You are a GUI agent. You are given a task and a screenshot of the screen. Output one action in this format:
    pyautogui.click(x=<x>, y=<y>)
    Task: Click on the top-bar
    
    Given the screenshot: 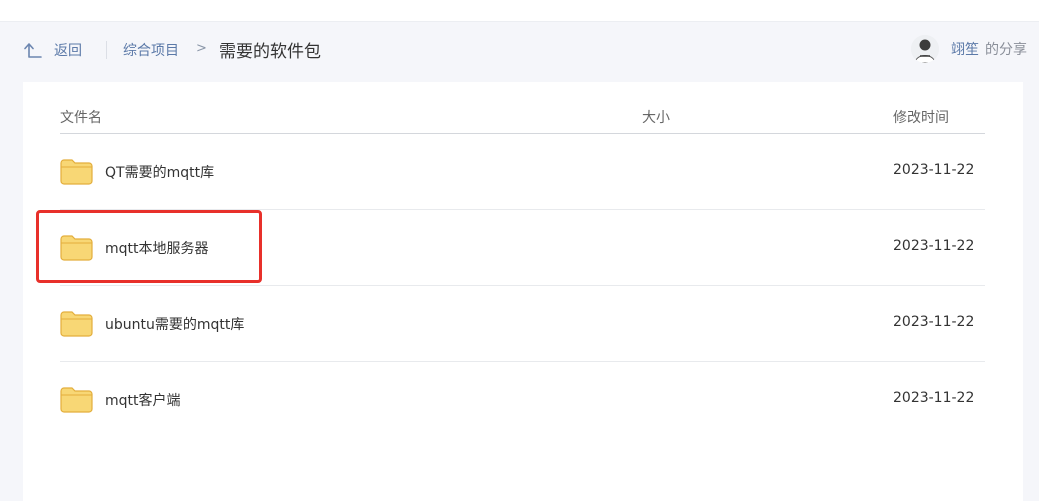 What is the action you would take?
    pyautogui.click(x=519, y=11)
    